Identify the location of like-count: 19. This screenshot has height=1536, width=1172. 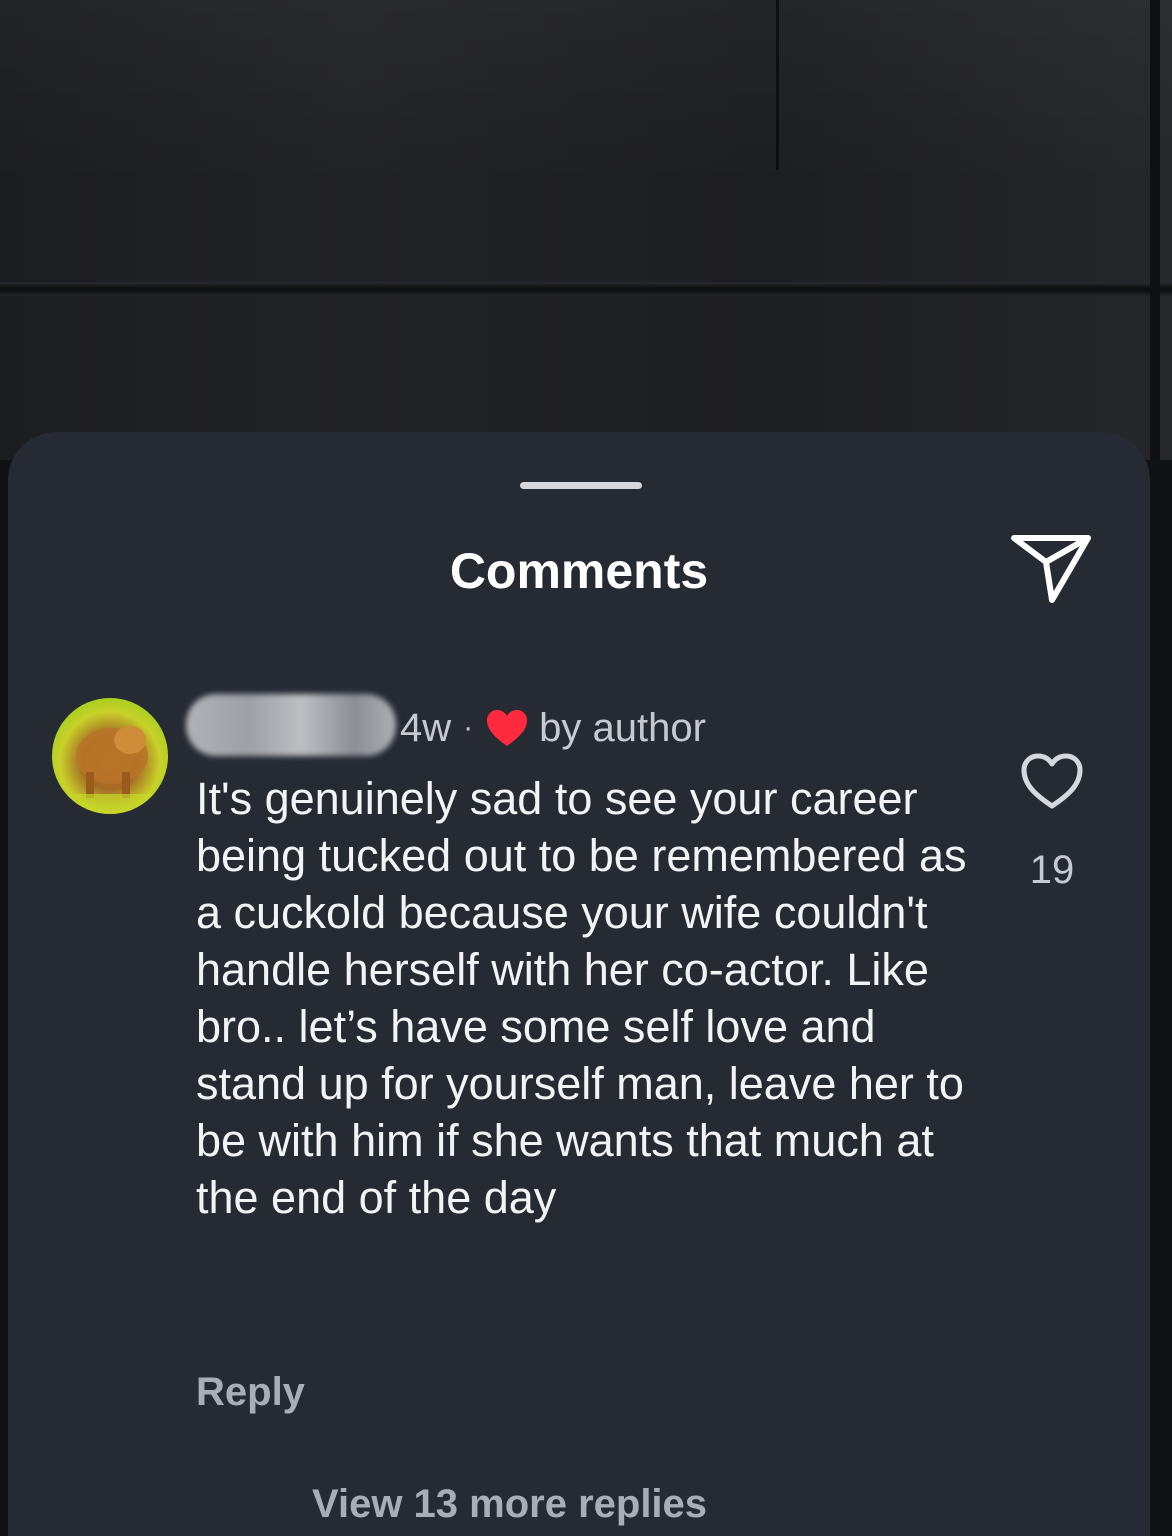
(1052, 870).